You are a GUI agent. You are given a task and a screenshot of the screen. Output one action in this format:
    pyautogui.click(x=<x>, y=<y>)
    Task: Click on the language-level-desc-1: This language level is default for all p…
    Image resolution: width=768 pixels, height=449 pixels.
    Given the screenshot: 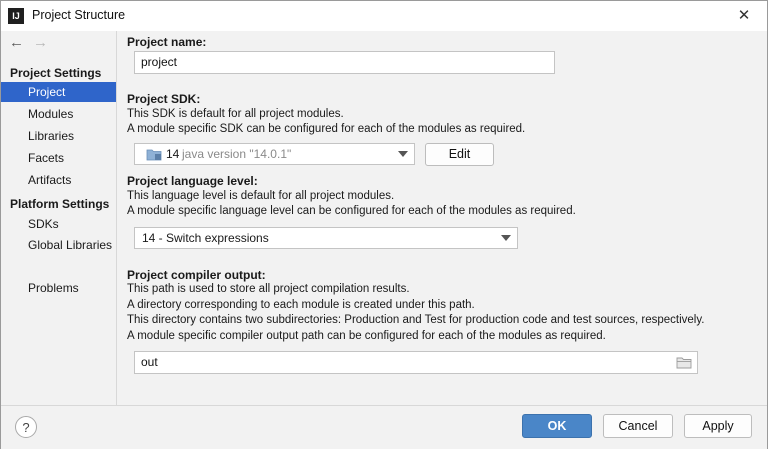 What is the action you would take?
    pyautogui.click(x=261, y=196)
    